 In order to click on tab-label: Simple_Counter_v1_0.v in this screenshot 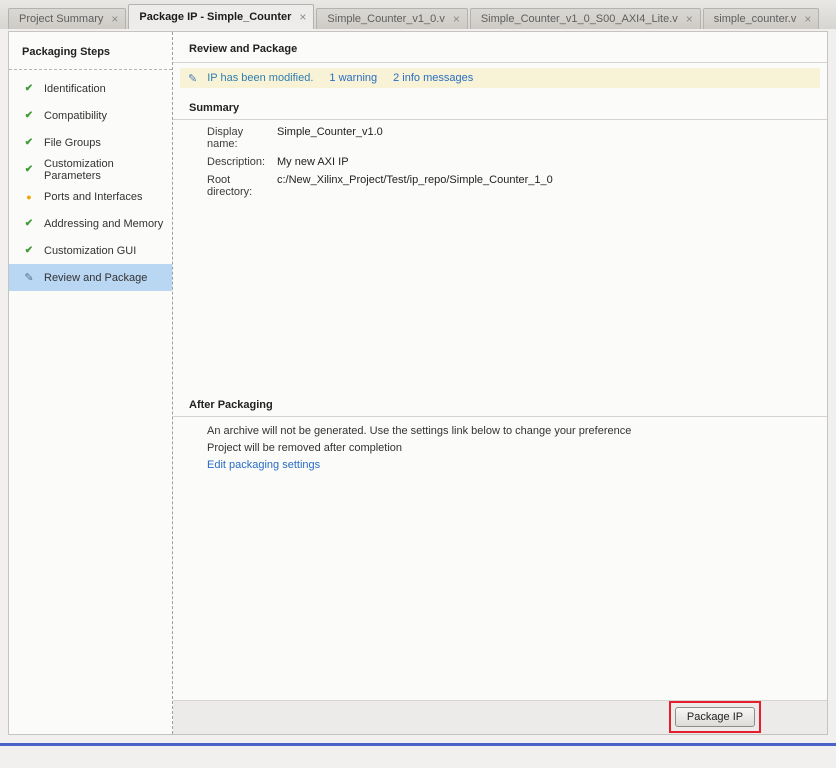, I will do `click(386, 19)`.